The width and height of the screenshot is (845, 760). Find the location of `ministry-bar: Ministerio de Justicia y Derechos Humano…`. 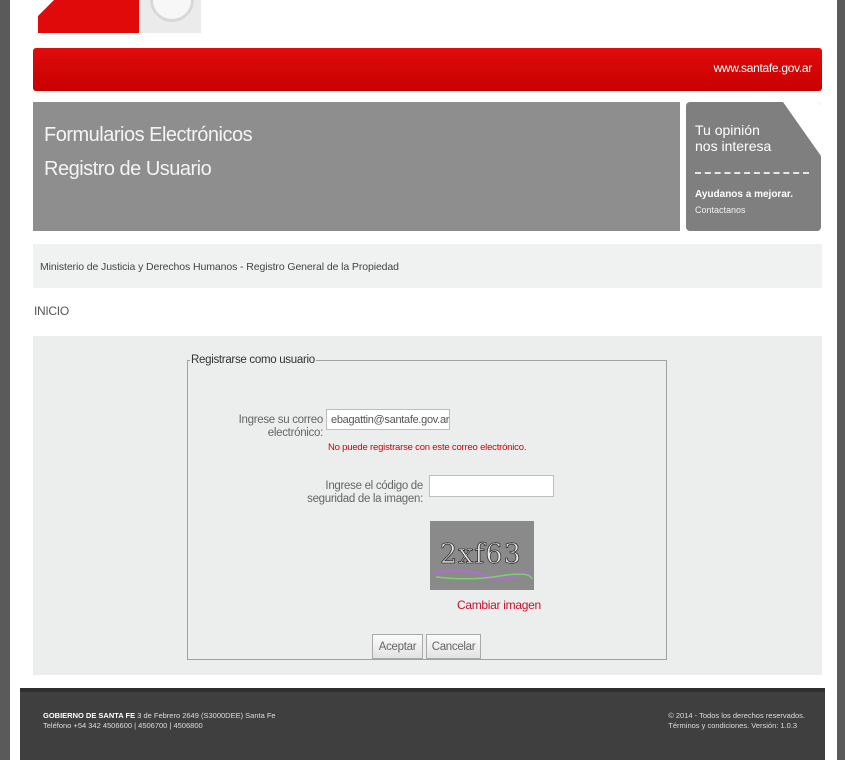

ministry-bar: Ministerio de Justicia y Derechos Humano… is located at coordinates (427, 266).